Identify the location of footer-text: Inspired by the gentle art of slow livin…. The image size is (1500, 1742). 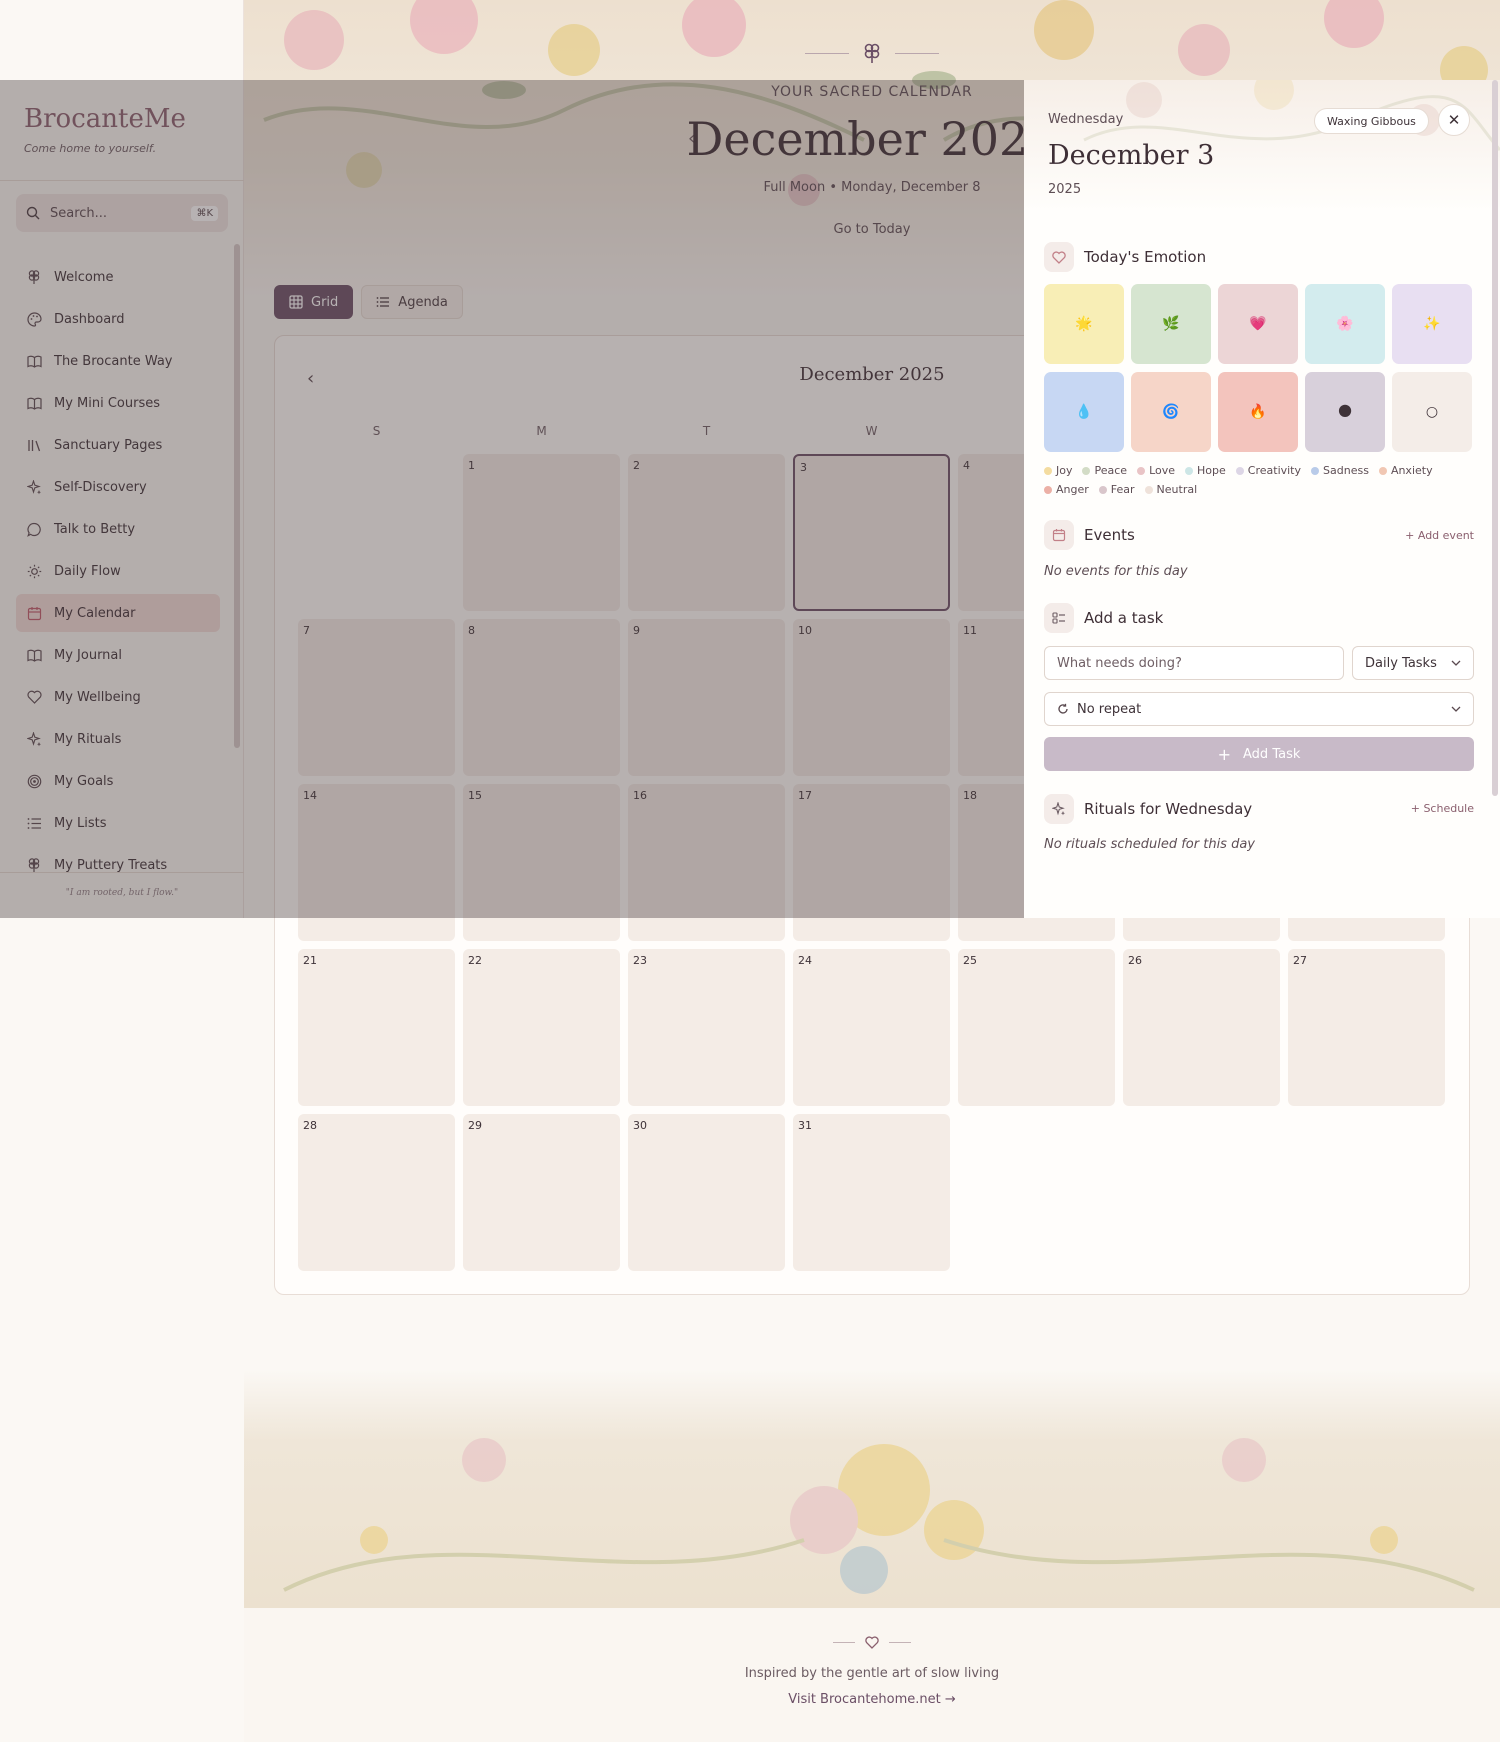
(872, 1673).